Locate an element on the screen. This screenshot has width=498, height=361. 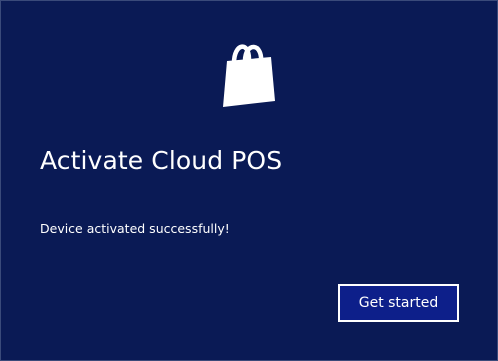
shopping-bag-icon is located at coordinates (249, 75).